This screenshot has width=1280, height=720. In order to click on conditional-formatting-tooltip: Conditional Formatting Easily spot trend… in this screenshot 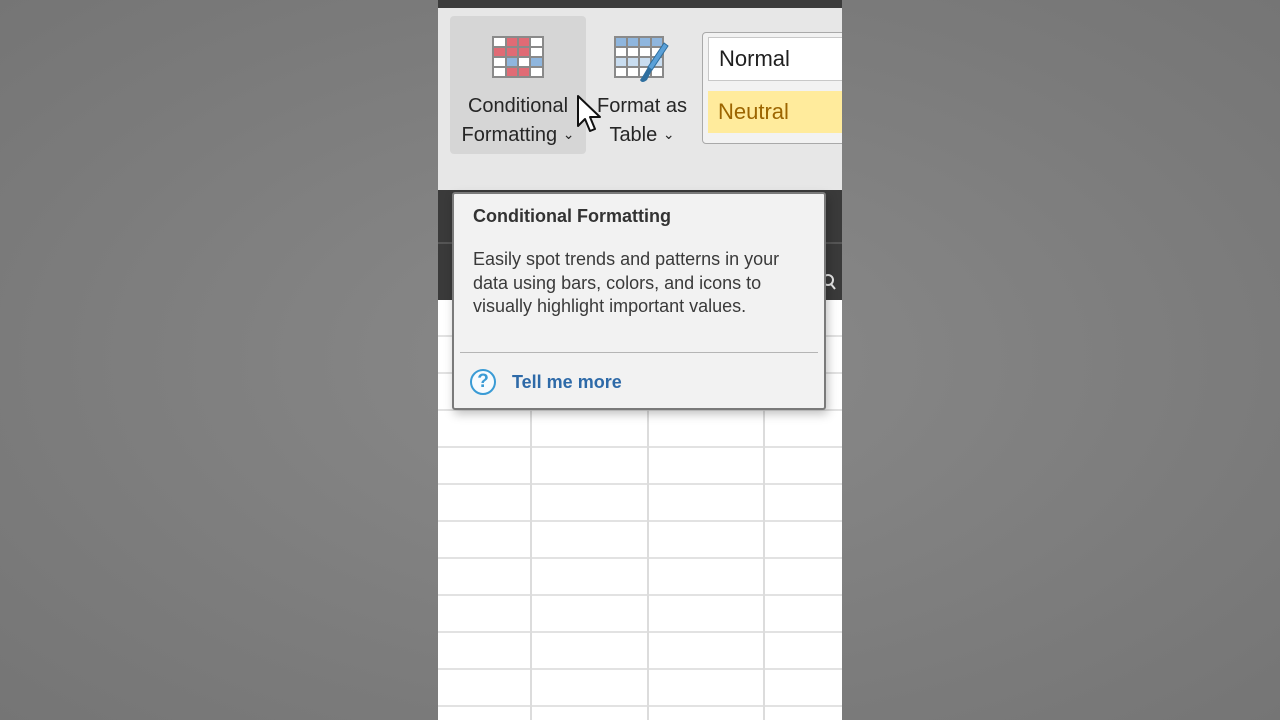, I will do `click(639, 301)`.